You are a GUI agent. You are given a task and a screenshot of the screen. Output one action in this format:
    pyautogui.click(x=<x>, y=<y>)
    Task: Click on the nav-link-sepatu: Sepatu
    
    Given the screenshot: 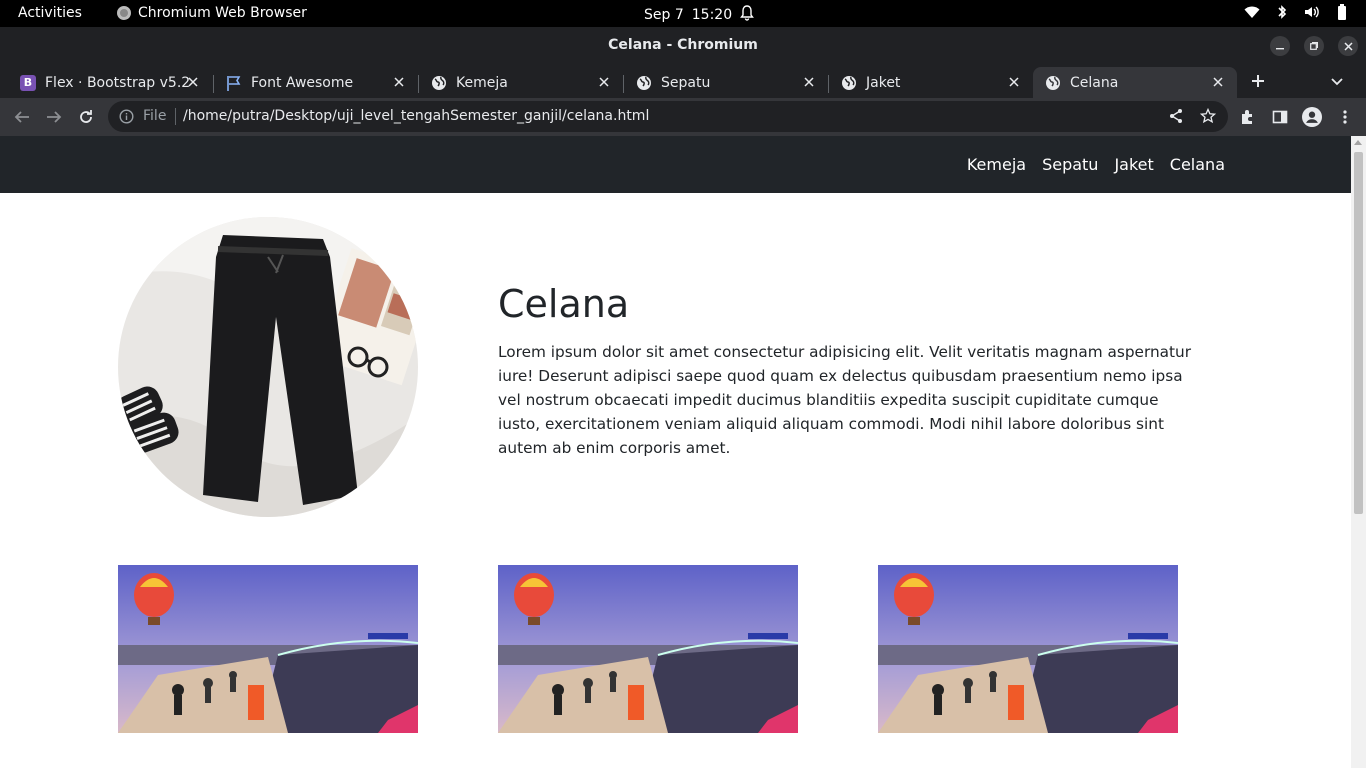 What is the action you would take?
    pyautogui.click(x=1070, y=164)
    